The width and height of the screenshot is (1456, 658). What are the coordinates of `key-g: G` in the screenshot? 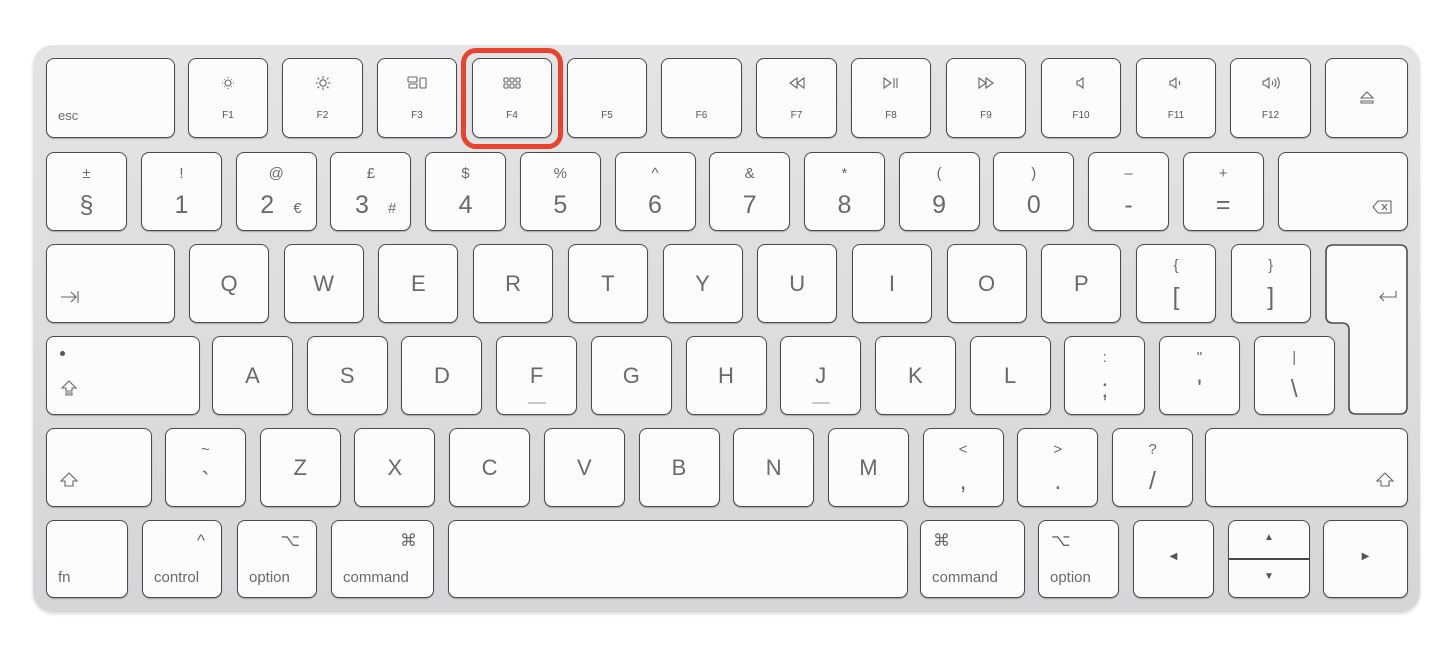 It's located at (631, 375).